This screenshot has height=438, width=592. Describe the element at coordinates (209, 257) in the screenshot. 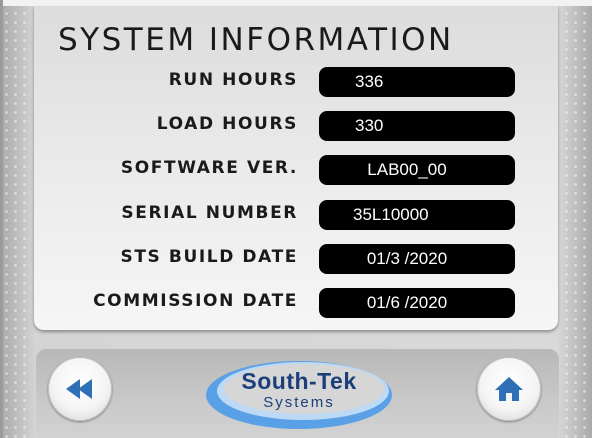

I see `sts-build-date-label: STS BUILD DATE` at that location.